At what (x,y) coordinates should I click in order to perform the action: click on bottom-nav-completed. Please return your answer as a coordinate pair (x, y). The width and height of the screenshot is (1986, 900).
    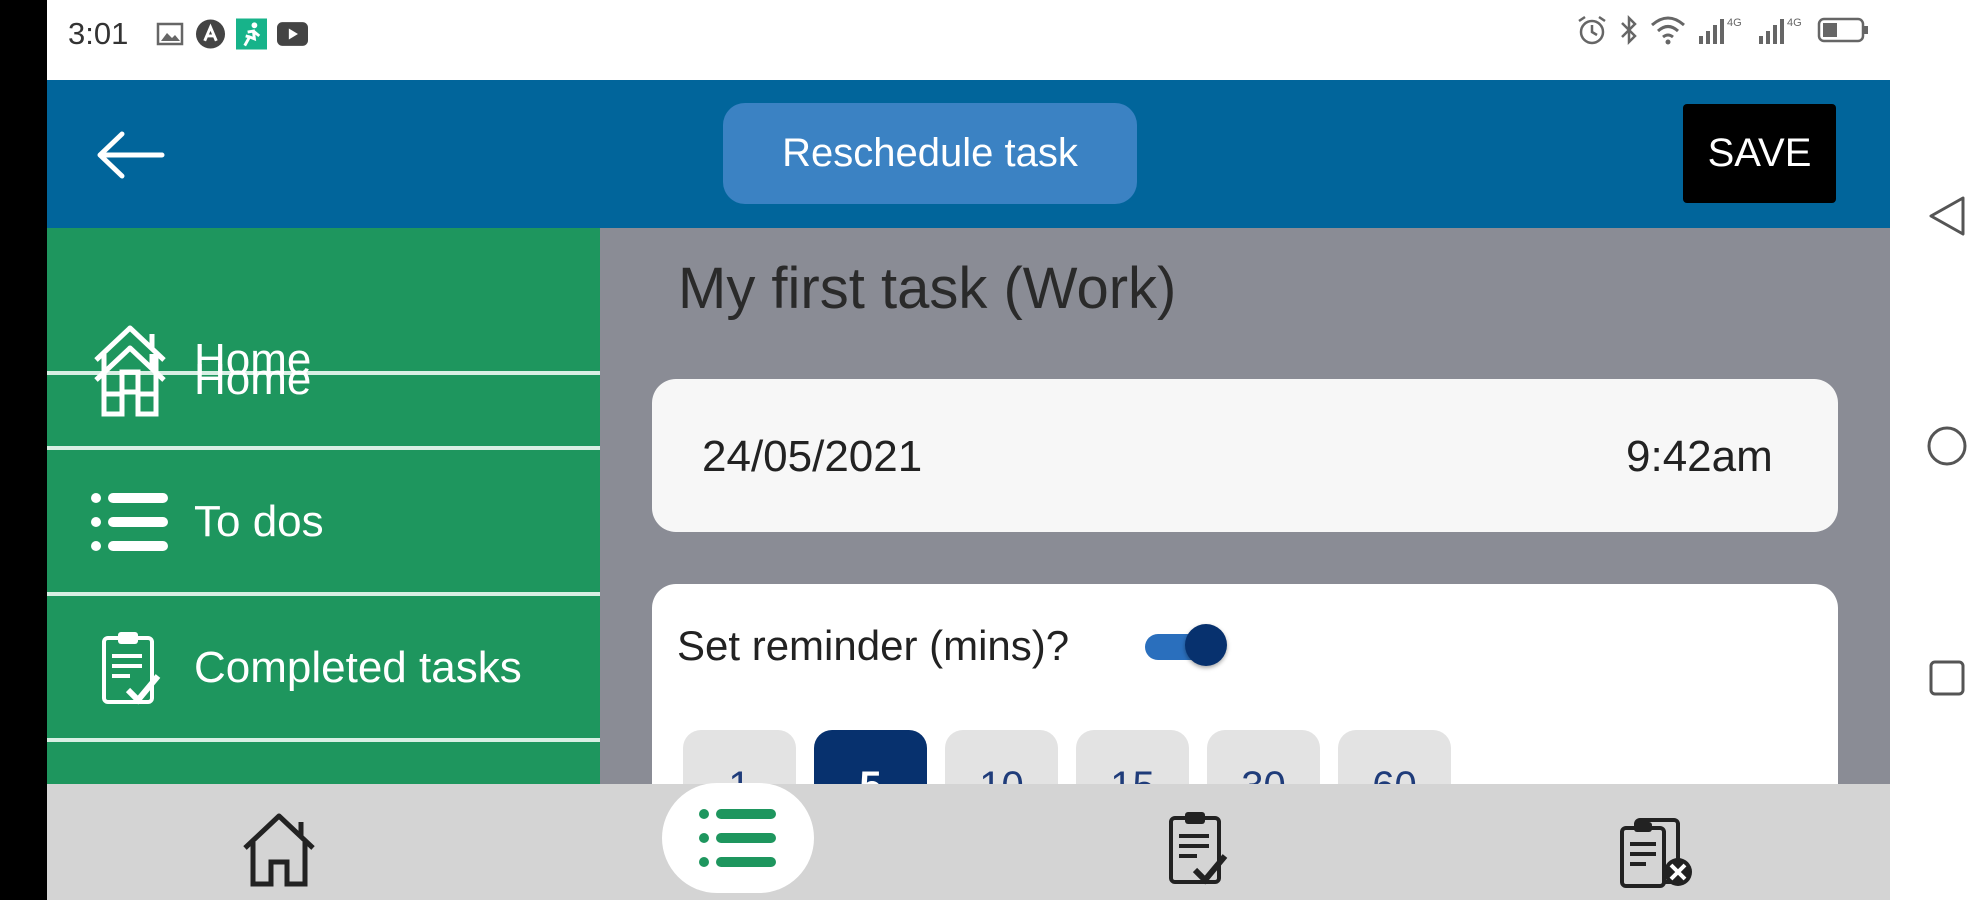
    Looking at the image, I should click on (1197, 850).